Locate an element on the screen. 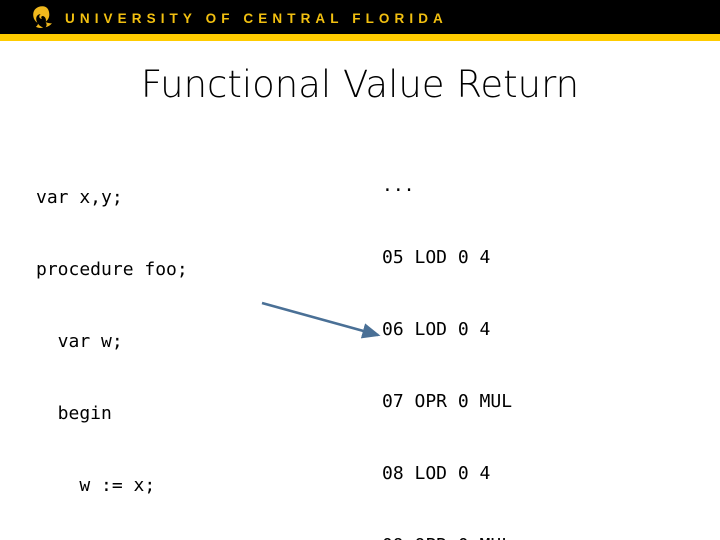 The width and height of the screenshot is (720, 540). source-code-line: var x,y; is located at coordinates (79, 197).